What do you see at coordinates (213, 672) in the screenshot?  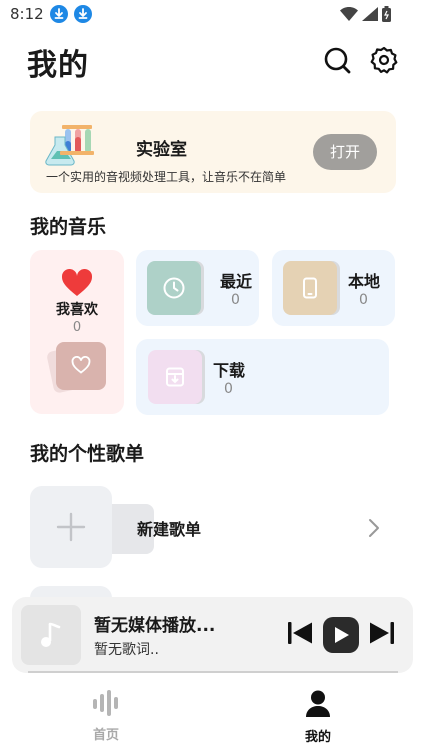 I see `player-progress-line` at bounding box center [213, 672].